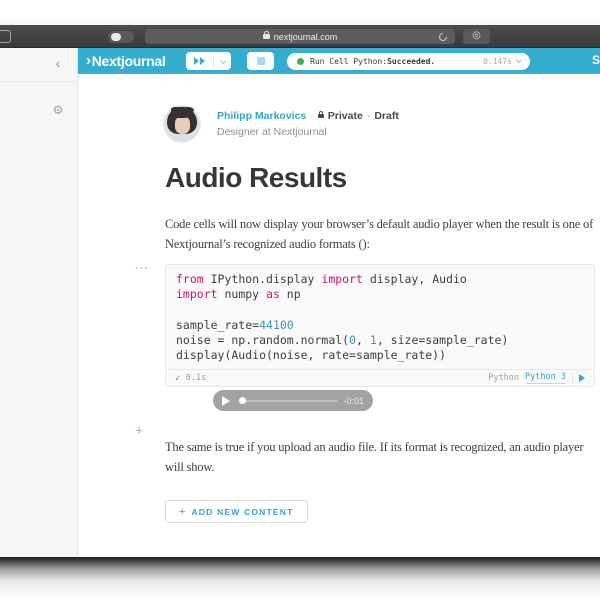 The height and width of the screenshot is (600, 600). I want to click on author-name-link: Philipp Markovics, so click(261, 116).